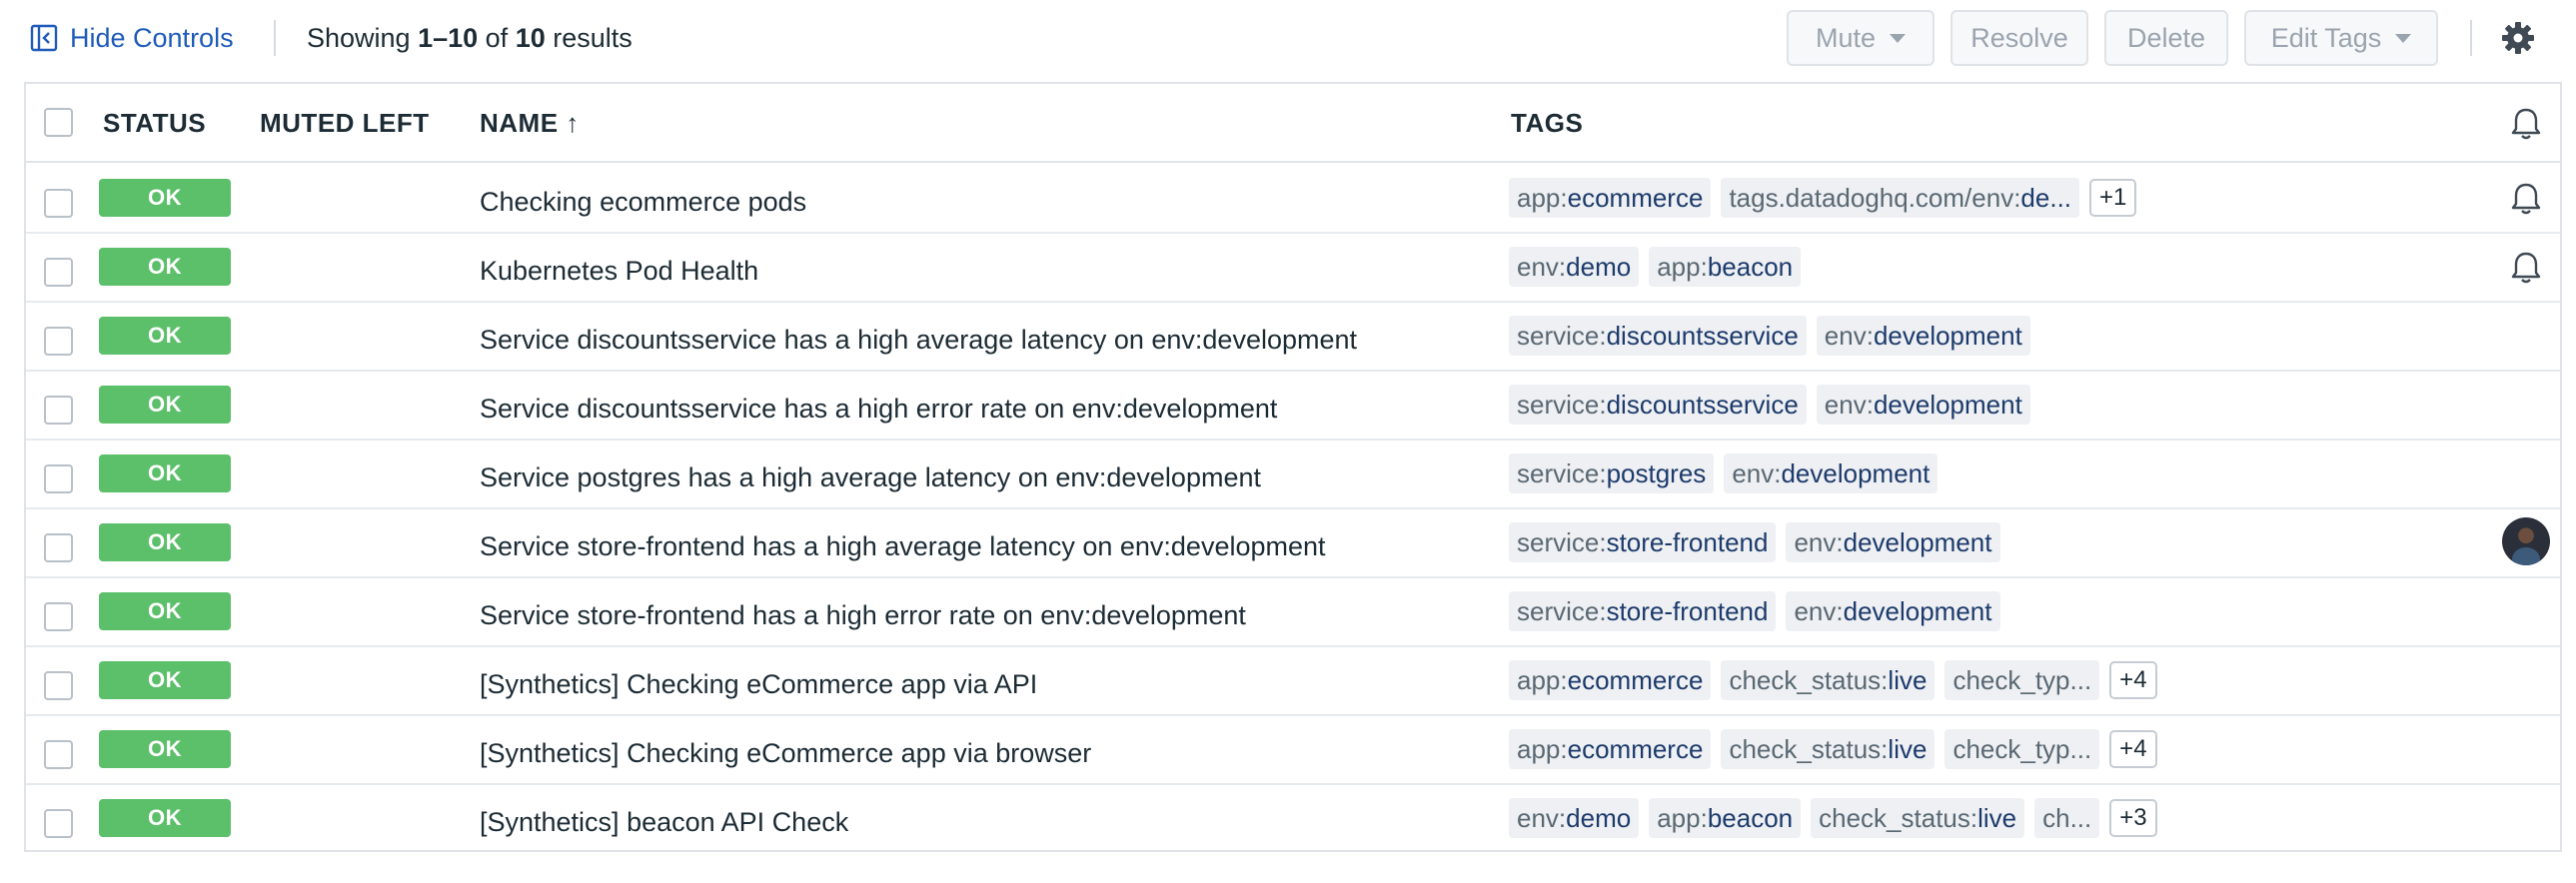 The image size is (2576, 883). What do you see at coordinates (619, 271) in the screenshot?
I see `monitor-name-link: Kubernetes Pod Health` at bounding box center [619, 271].